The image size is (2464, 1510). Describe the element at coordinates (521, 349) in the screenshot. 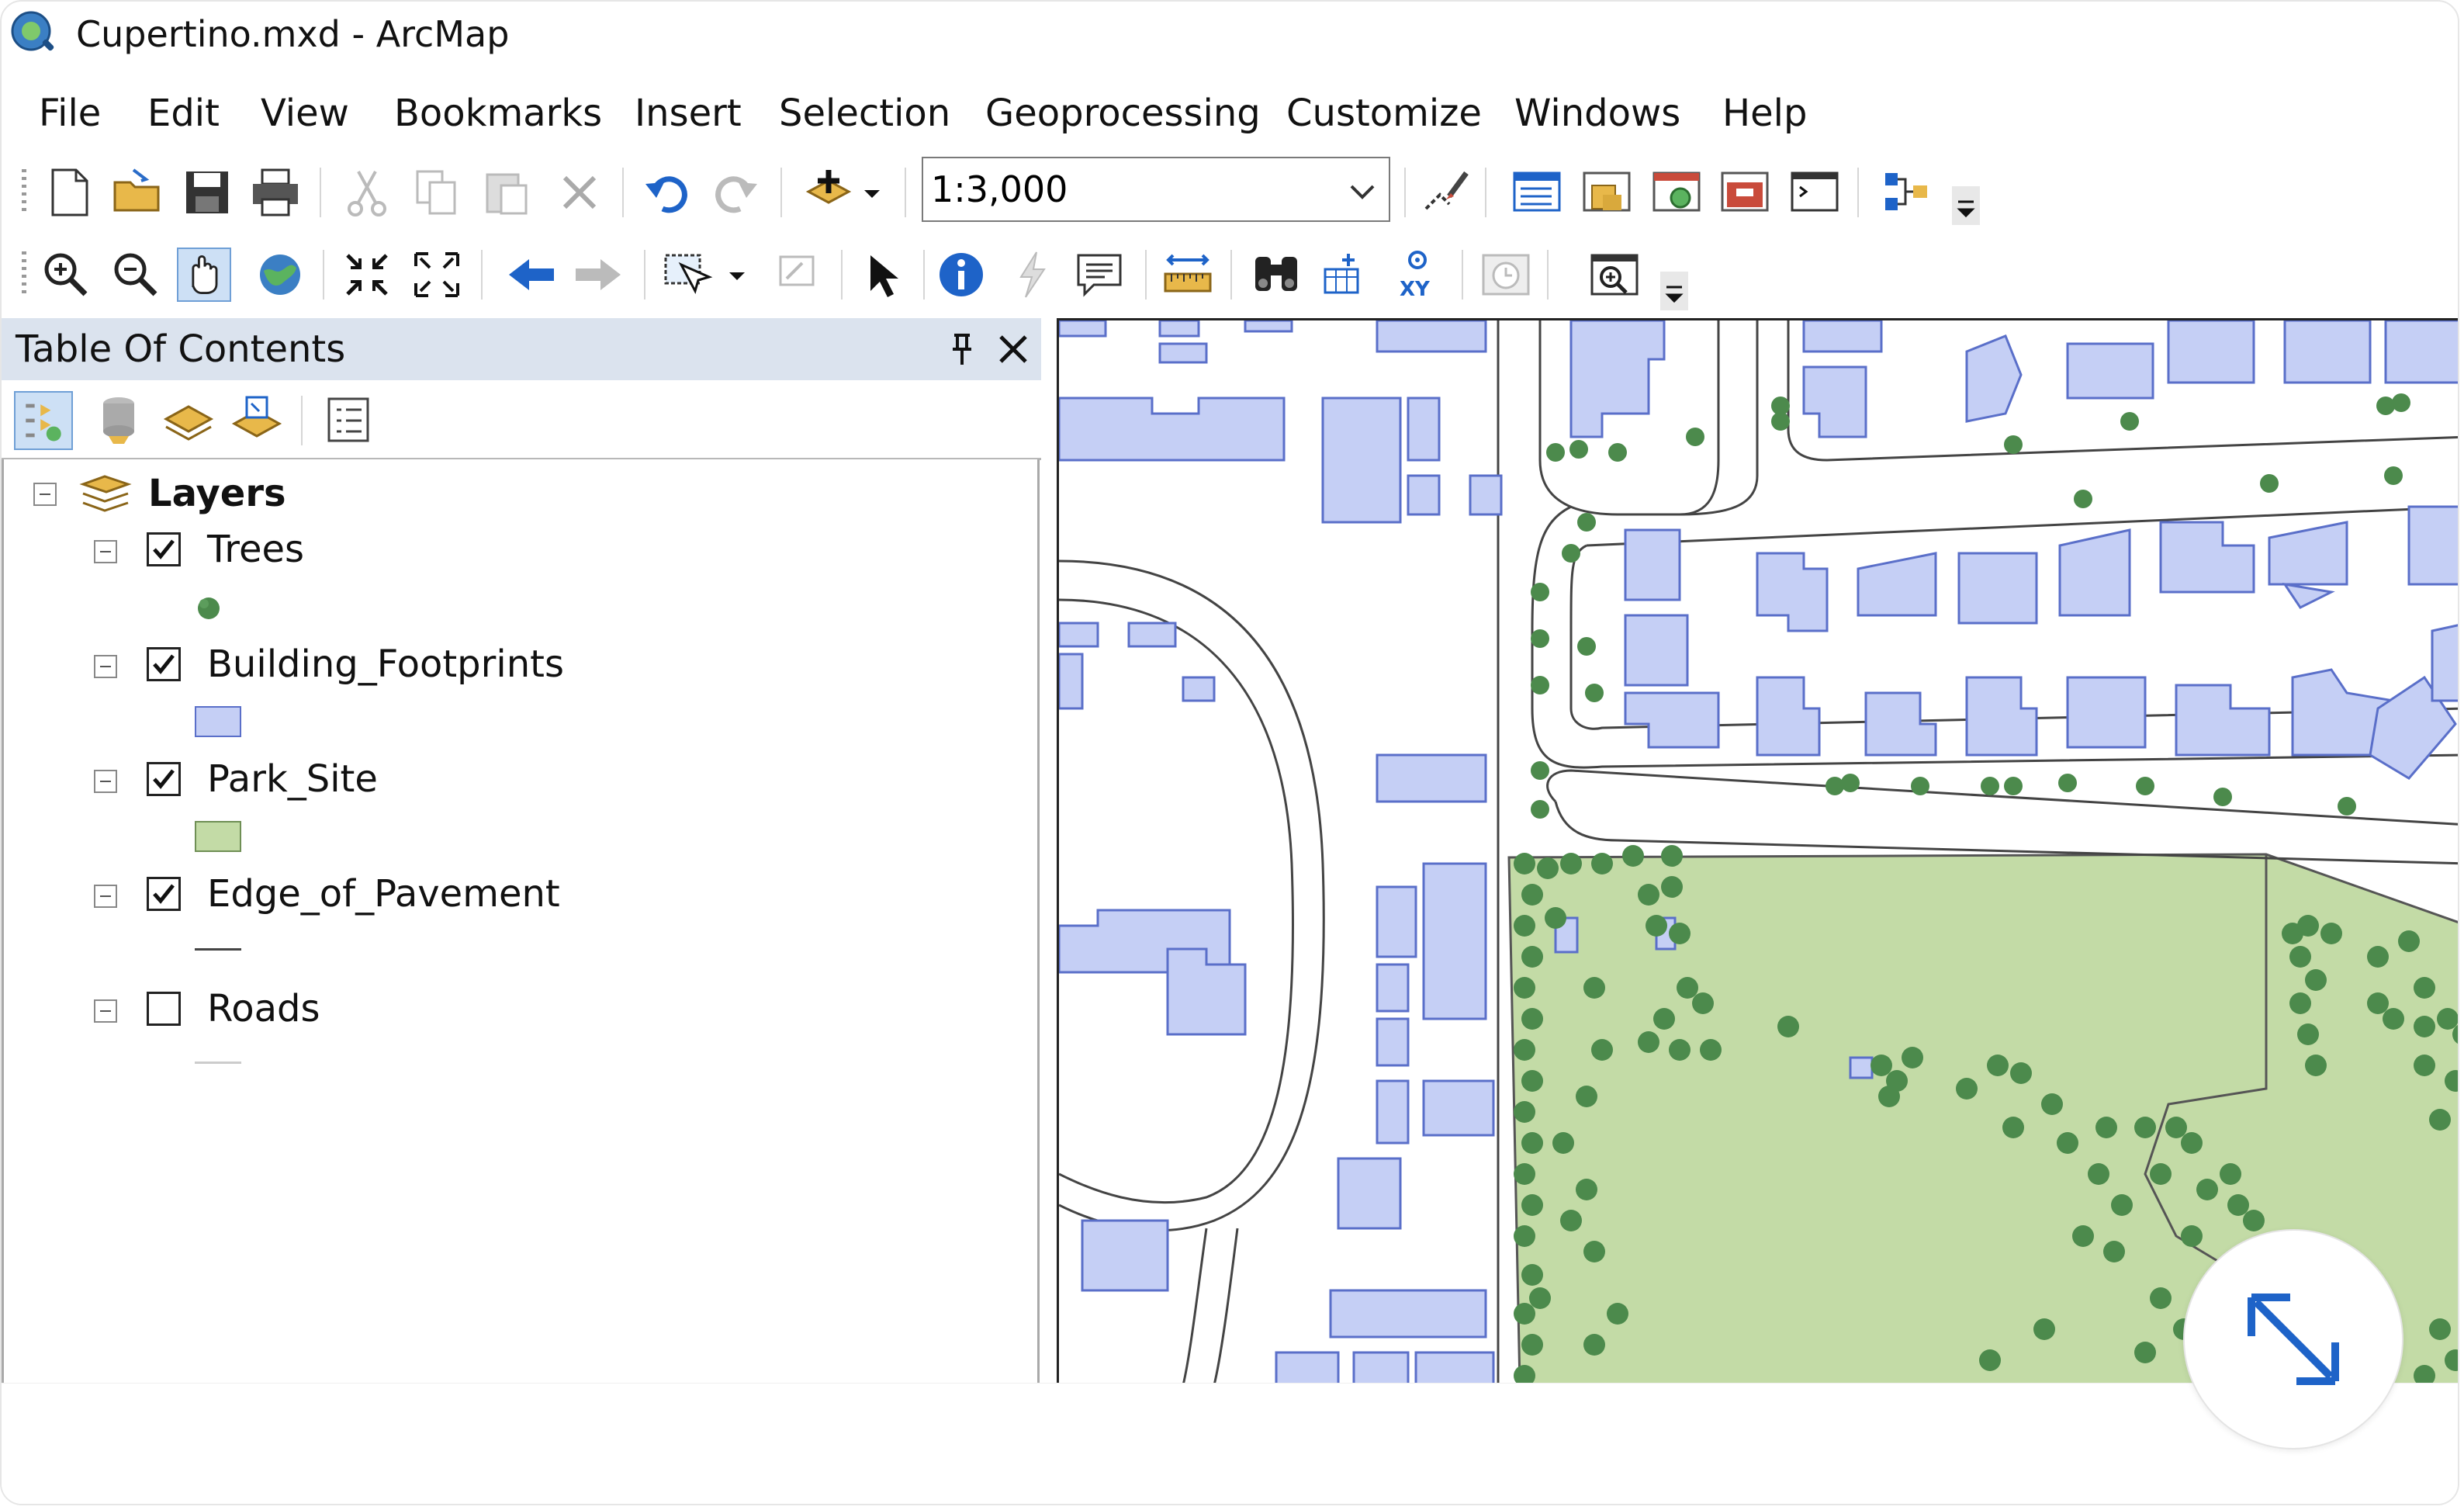

I see `toc-header: Table Of Contents` at that location.